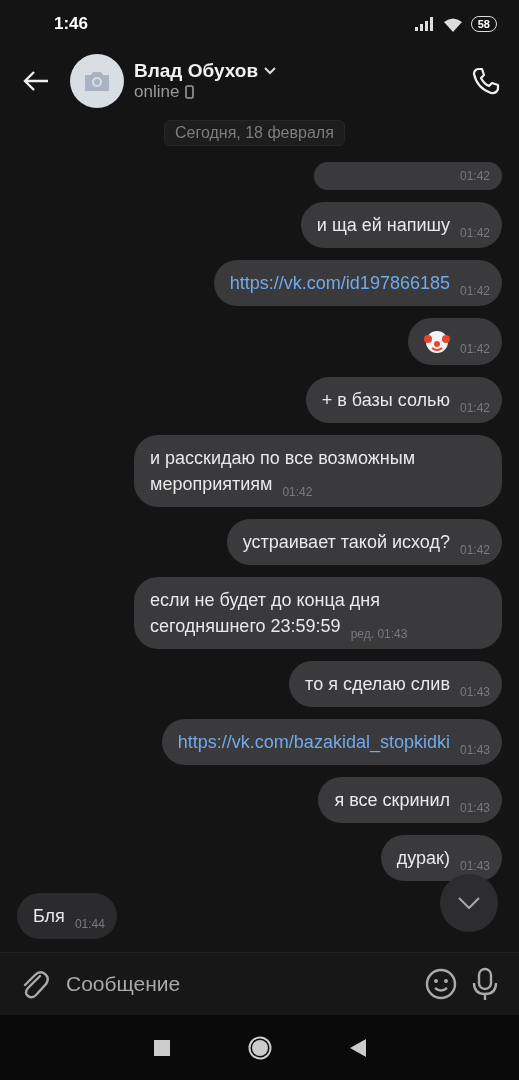 The image size is (519, 1080). What do you see at coordinates (71, 24) in the screenshot?
I see `status-time: 1:46` at bounding box center [71, 24].